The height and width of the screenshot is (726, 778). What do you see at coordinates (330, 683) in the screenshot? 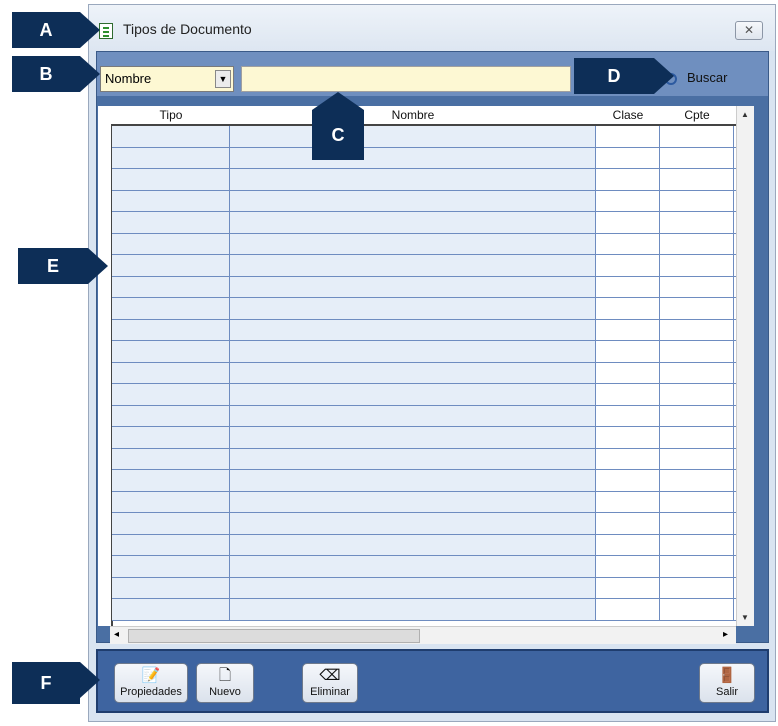
I see `eliminar-button: ⌫ Eliminar` at bounding box center [330, 683].